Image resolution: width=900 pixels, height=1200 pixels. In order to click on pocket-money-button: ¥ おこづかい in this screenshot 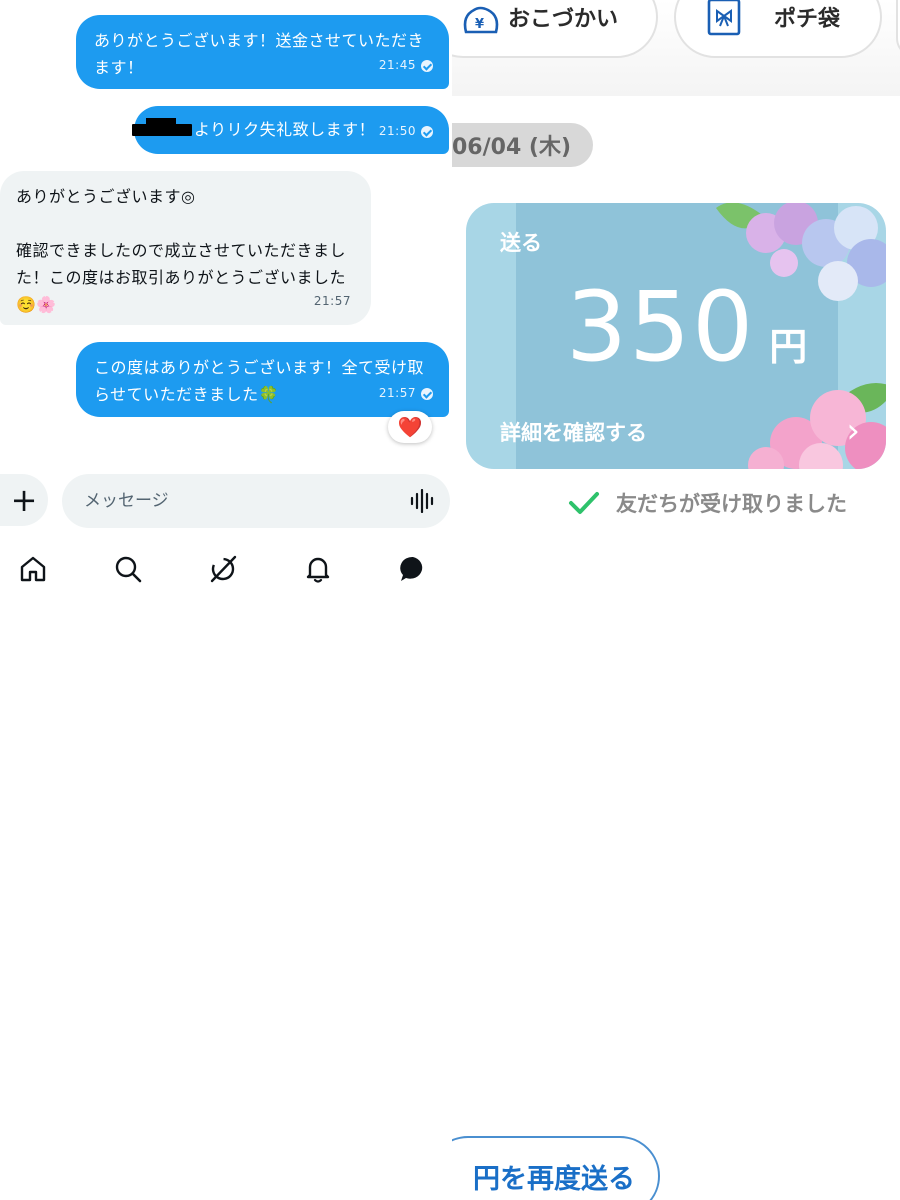, I will do `click(555, 29)`.